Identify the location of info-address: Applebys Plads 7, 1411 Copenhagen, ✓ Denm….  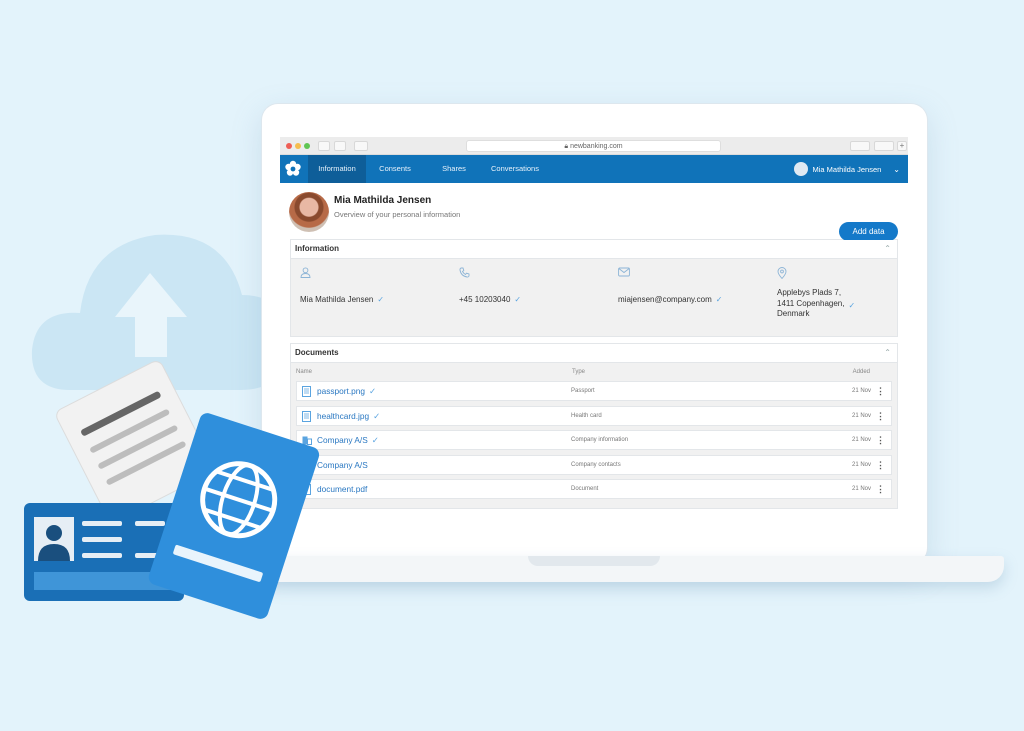
(832, 293).